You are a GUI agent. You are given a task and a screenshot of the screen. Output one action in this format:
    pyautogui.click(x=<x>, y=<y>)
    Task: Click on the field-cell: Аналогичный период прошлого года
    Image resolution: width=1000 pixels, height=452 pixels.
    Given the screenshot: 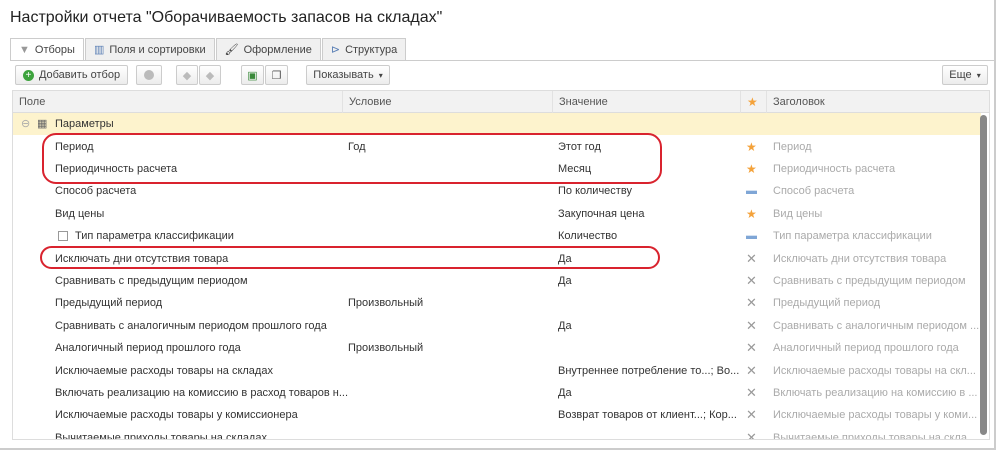 What is the action you would take?
    pyautogui.click(x=148, y=348)
    